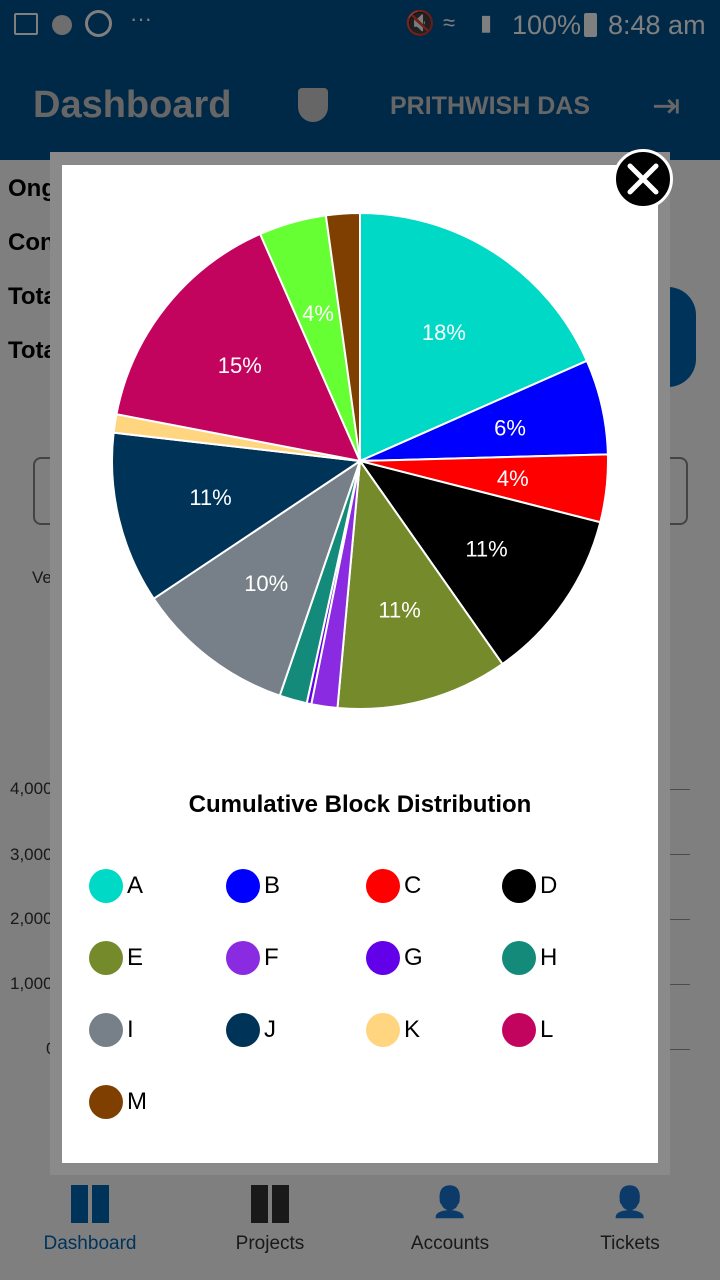 The height and width of the screenshot is (1280, 720). I want to click on legend-item-J: J, so click(251, 1030).